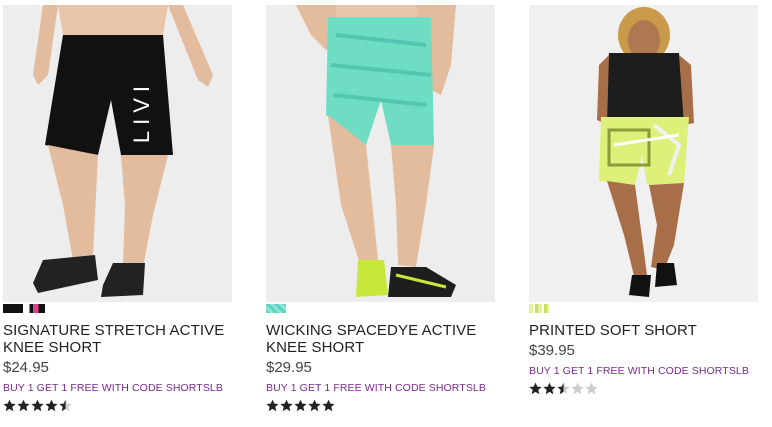 The image size is (772, 427). I want to click on product-name: WICKING SPACEDYE ACTIVE KNEE SHORT, so click(381, 339).